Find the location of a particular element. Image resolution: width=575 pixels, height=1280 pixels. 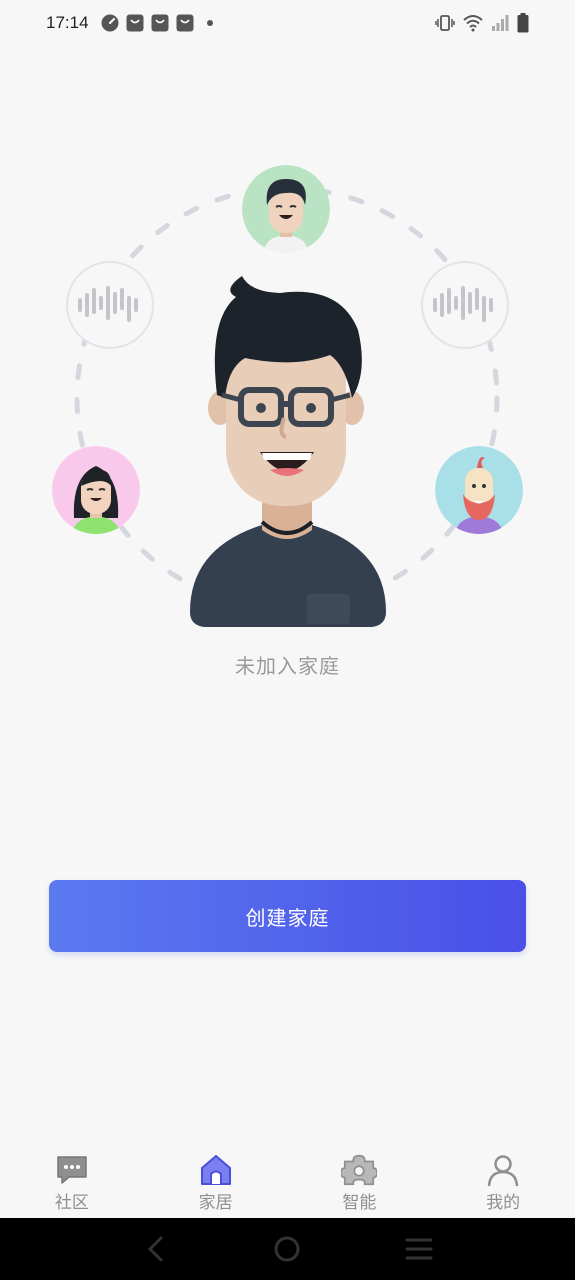

battery-icon is located at coordinates (523, 23).